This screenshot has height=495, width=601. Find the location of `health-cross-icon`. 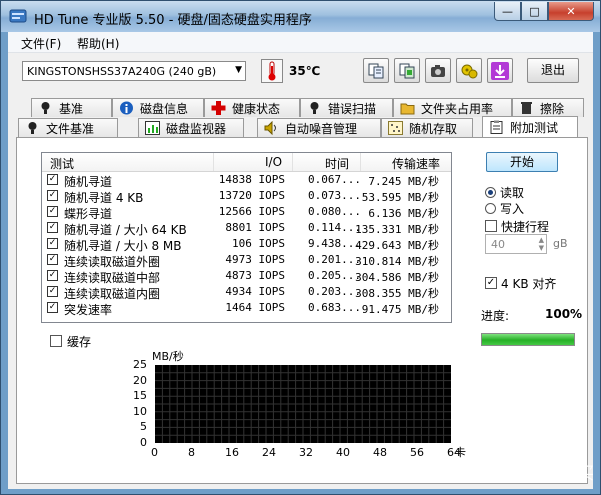

health-cross-icon is located at coordinates (218, 108).